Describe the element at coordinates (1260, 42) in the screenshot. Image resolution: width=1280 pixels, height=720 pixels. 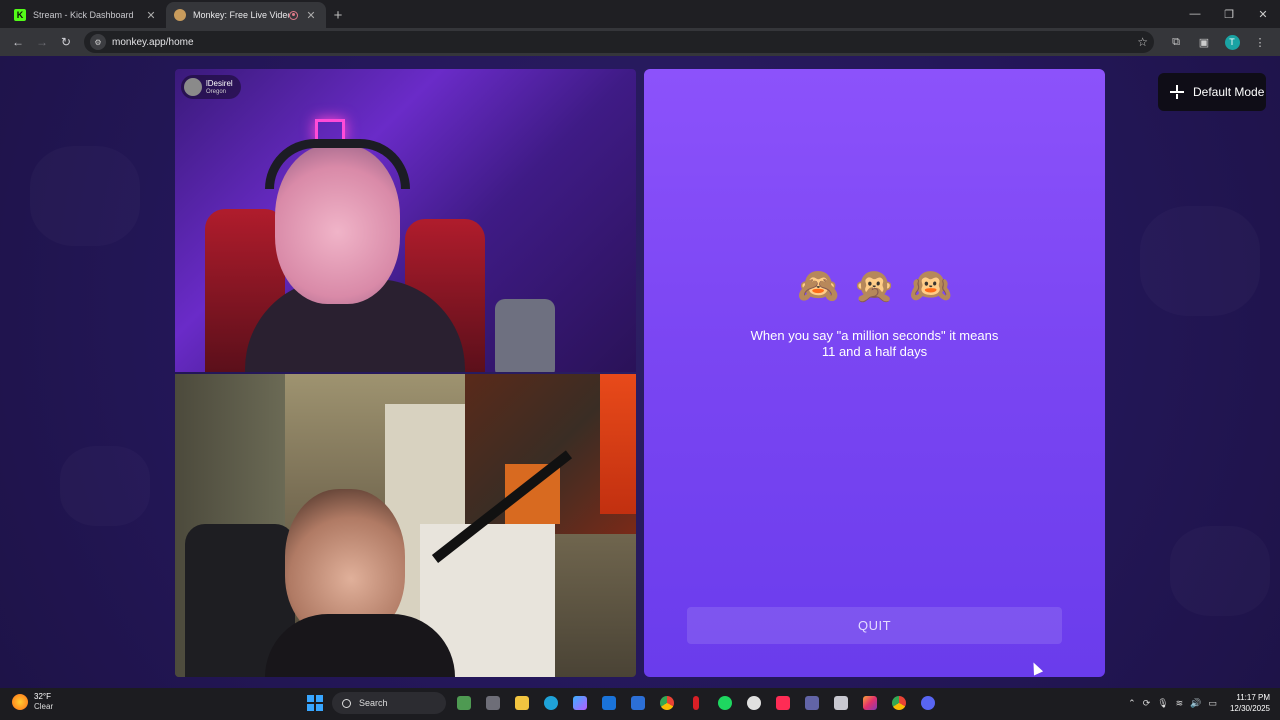
I see `menu-icon: ⋮` at that location.